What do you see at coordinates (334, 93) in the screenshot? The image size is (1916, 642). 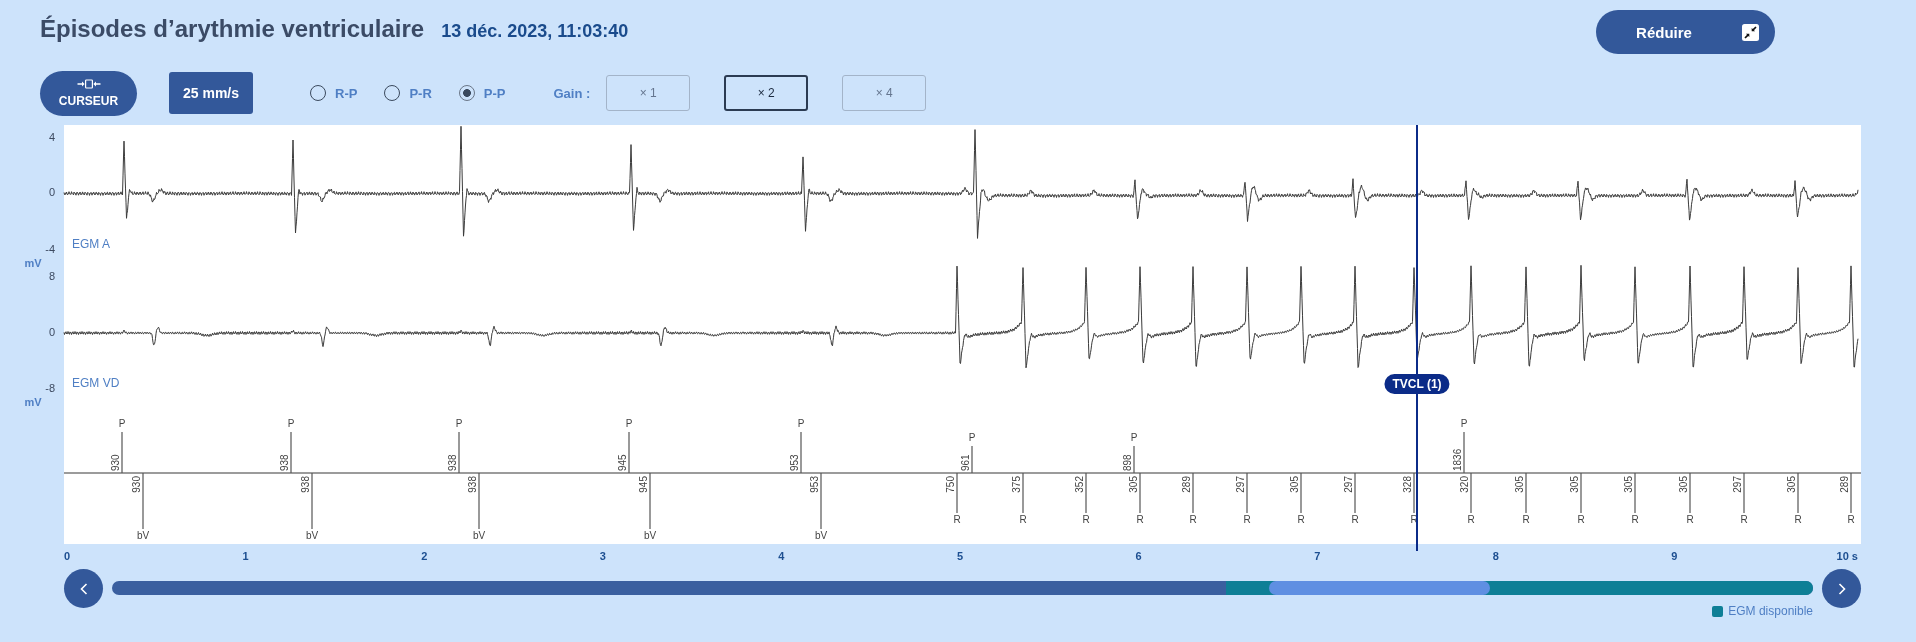 I see `interval-option: R-P` at bounding box center [334, 93].